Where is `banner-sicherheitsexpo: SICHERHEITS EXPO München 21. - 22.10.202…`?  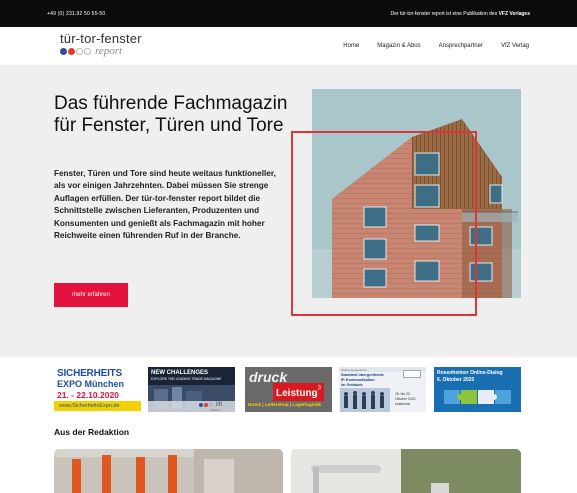 banner-sicherheitsexpo: SICHERHEITS EXPO München 21. - 22.10.202… is located at coordinates (97, 389).